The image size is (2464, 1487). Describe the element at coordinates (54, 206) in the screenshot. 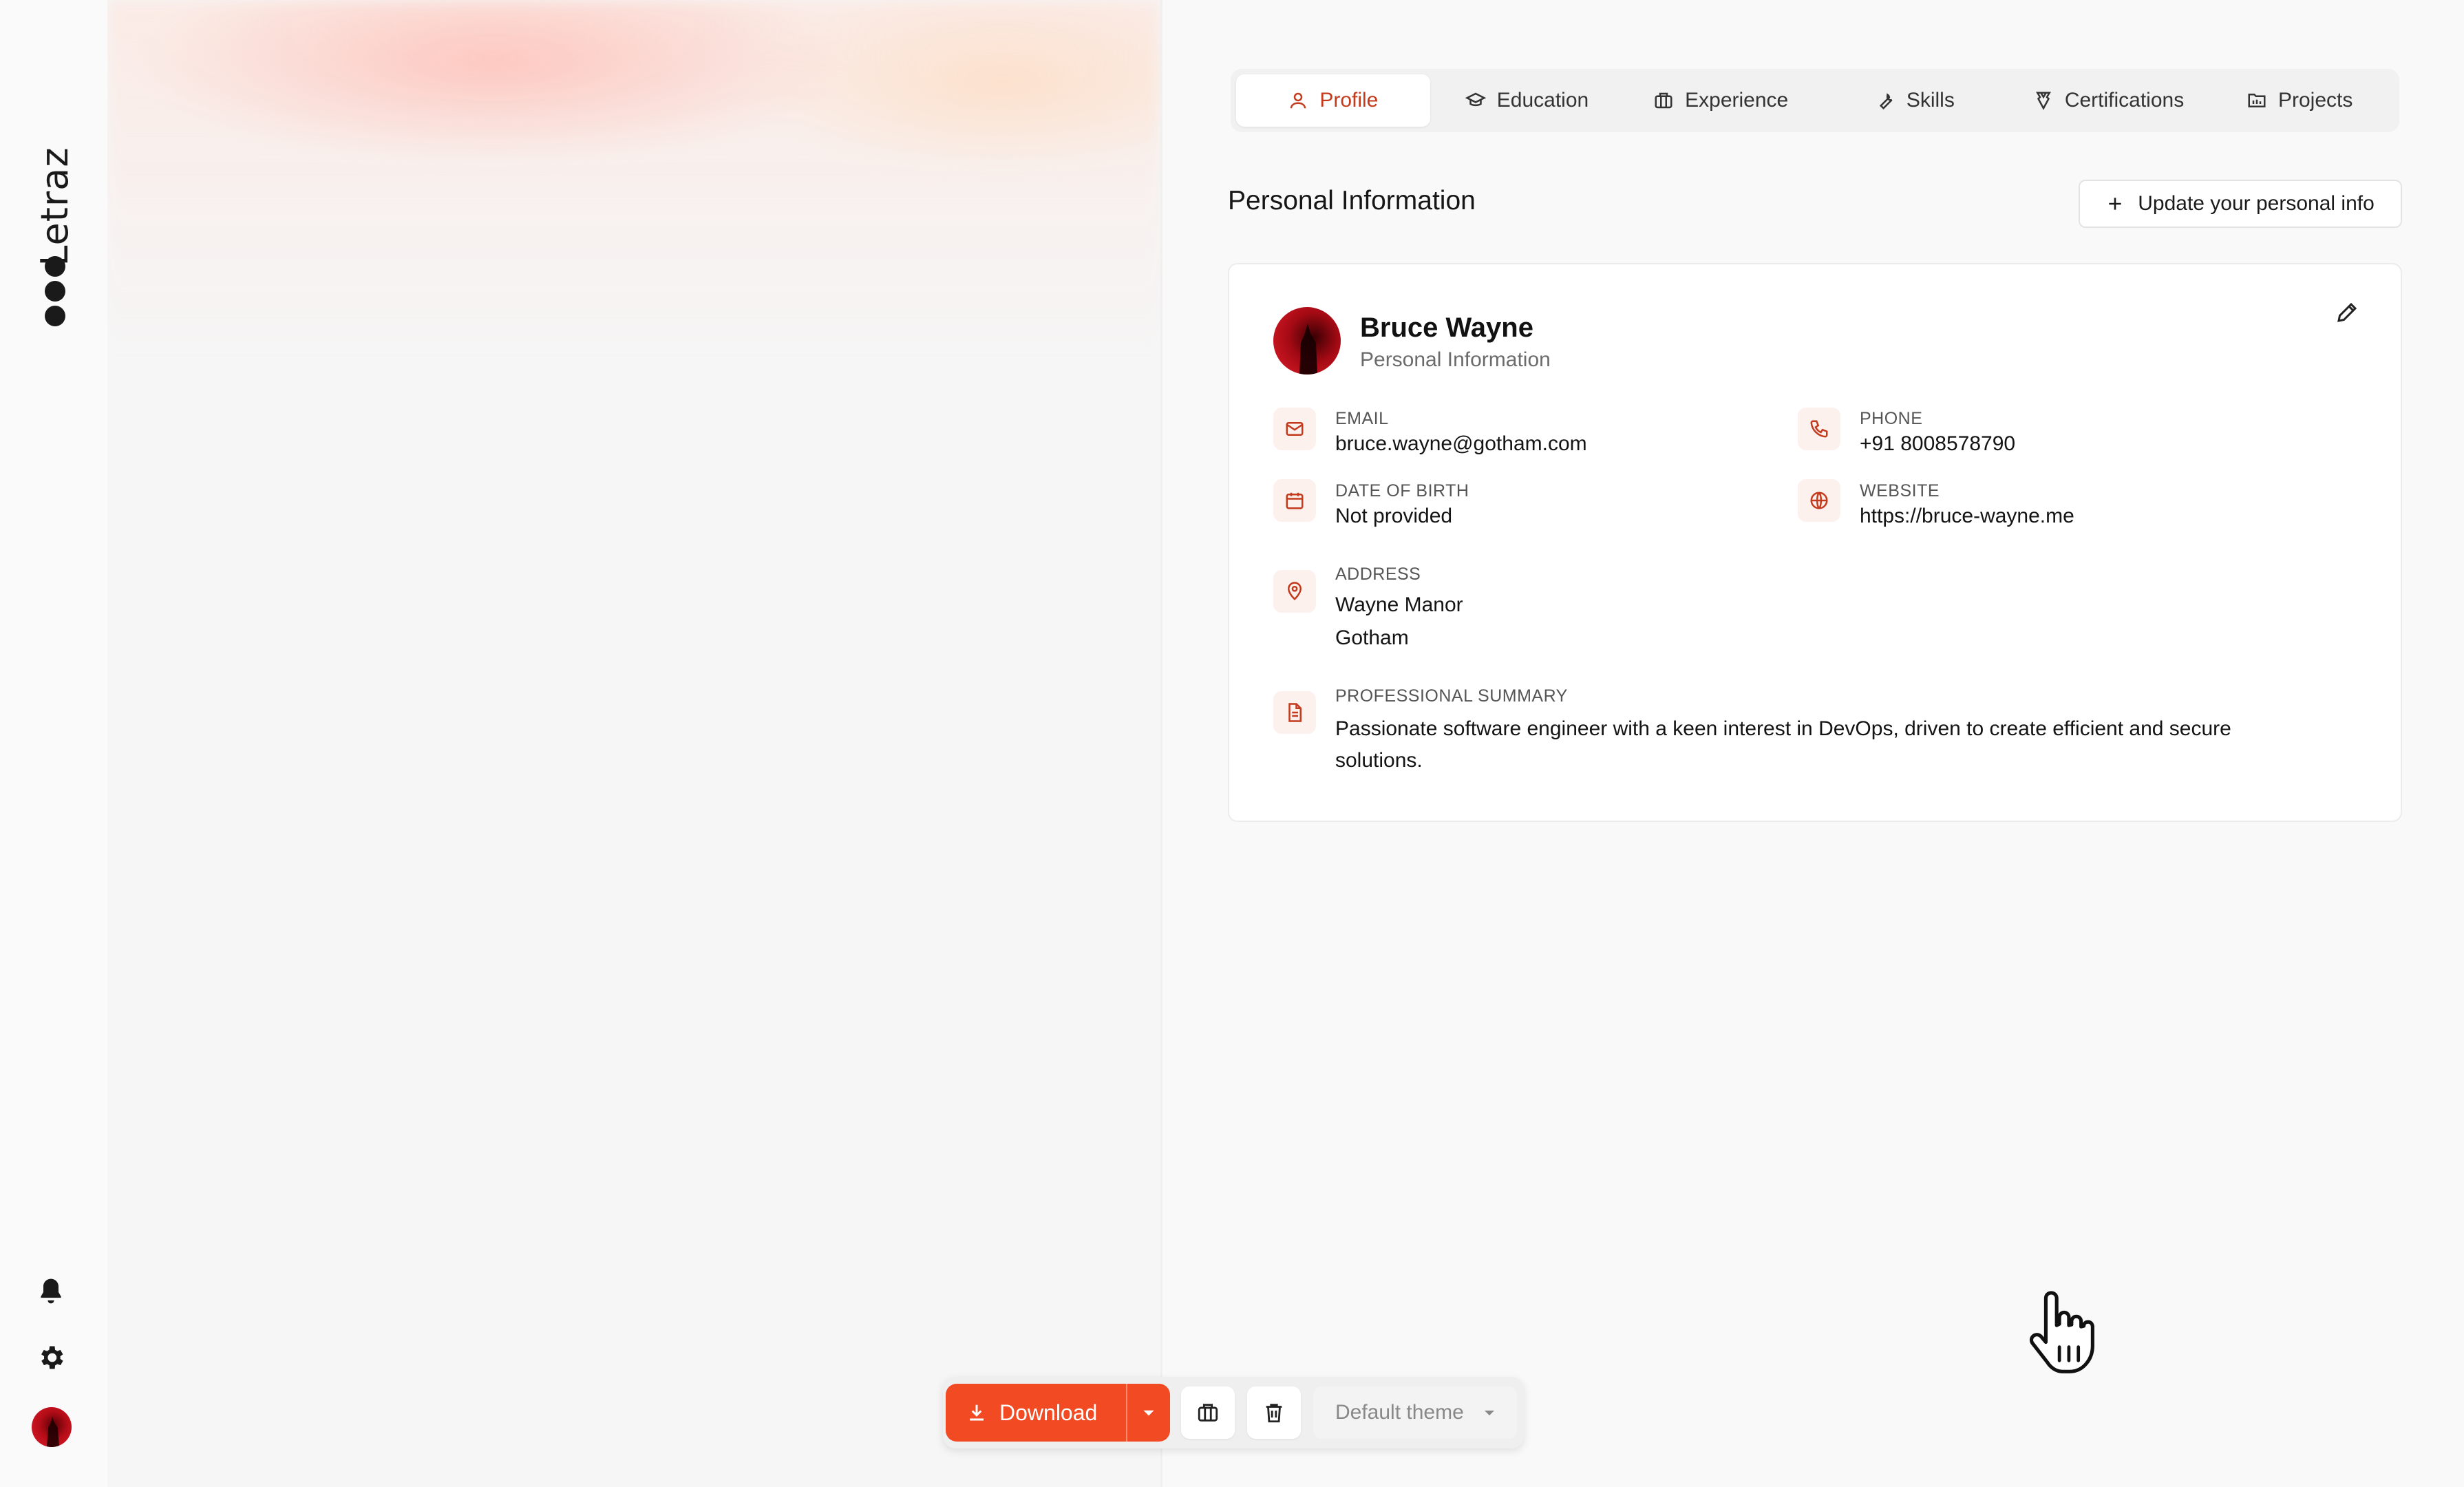

I see `logo-text: Letraz` at that location.